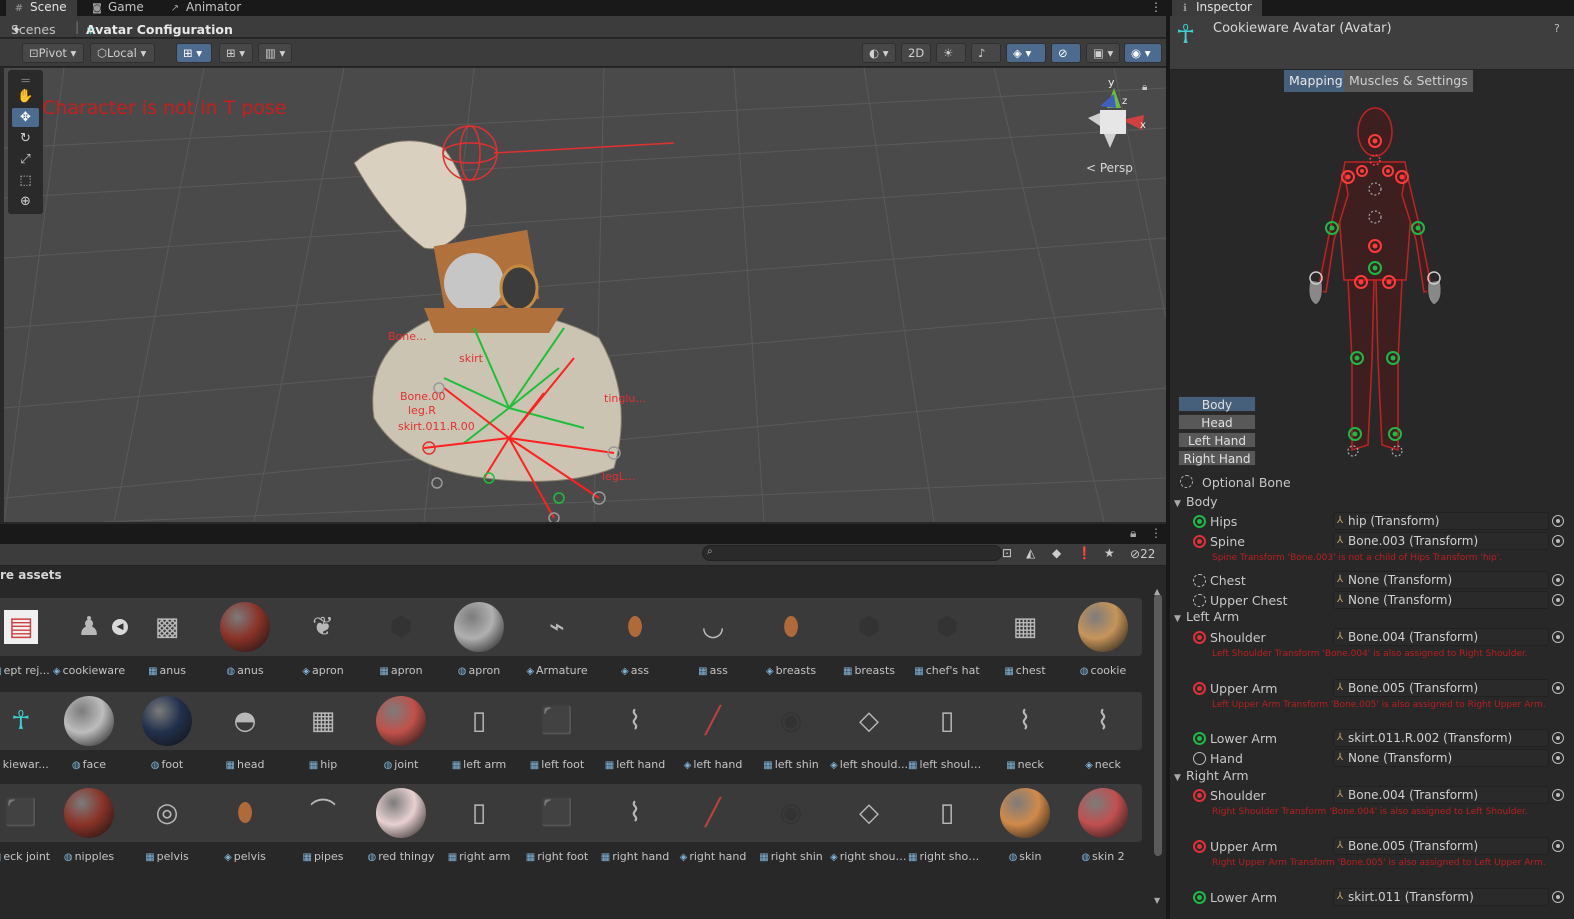 The image size is (1574, 919). Describe the element at coordinates (1109, 553) in the screenshot. I see `favorite-star-icon: ★` at that location.